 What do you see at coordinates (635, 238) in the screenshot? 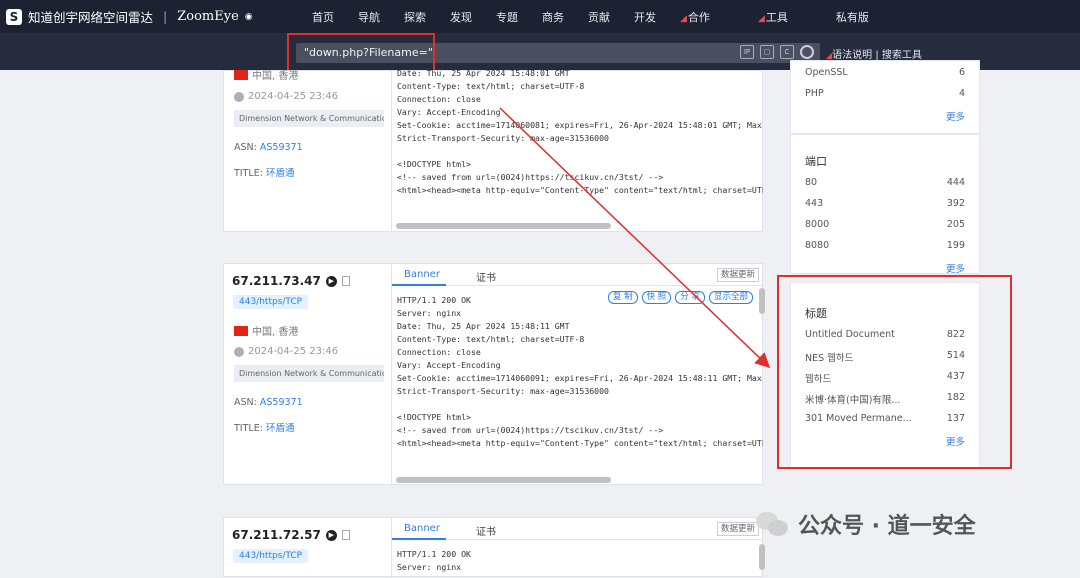
I see `annotation-arrow` at bounding box center [635, 238].